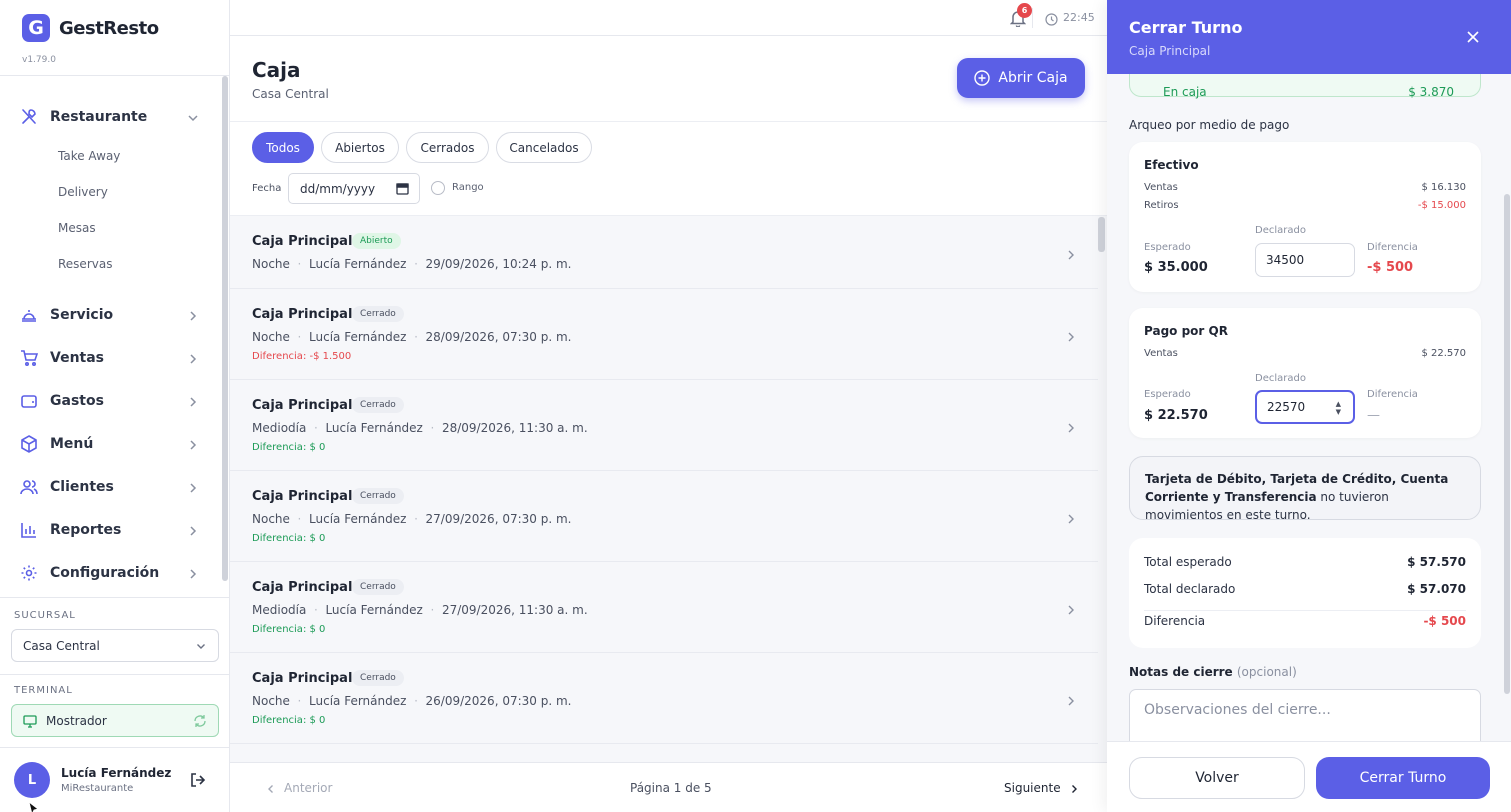 The width and height of the screenshot is (1511, 812). What do you see at coordinates (1373, 415) in the screenshot?
I see `diferencia-value: —` at bounding box center [1373, 415].